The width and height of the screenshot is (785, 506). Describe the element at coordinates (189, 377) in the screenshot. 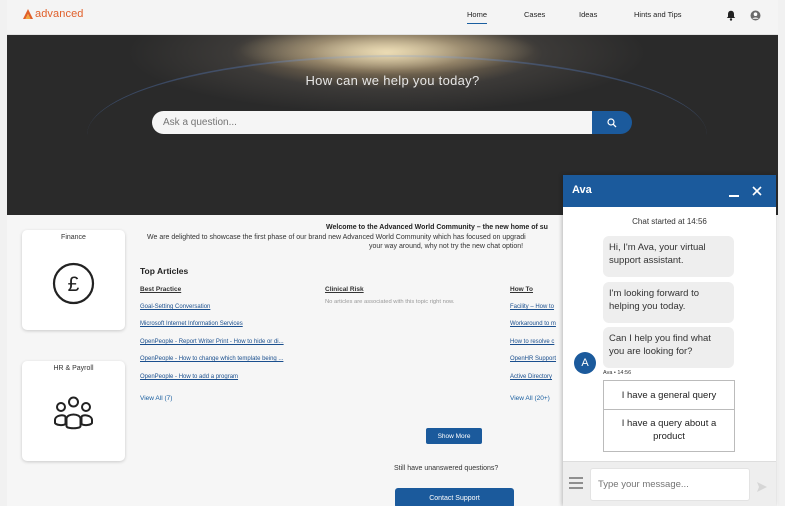

I see `article-link: OpenPeople - How to add a program` at that location.